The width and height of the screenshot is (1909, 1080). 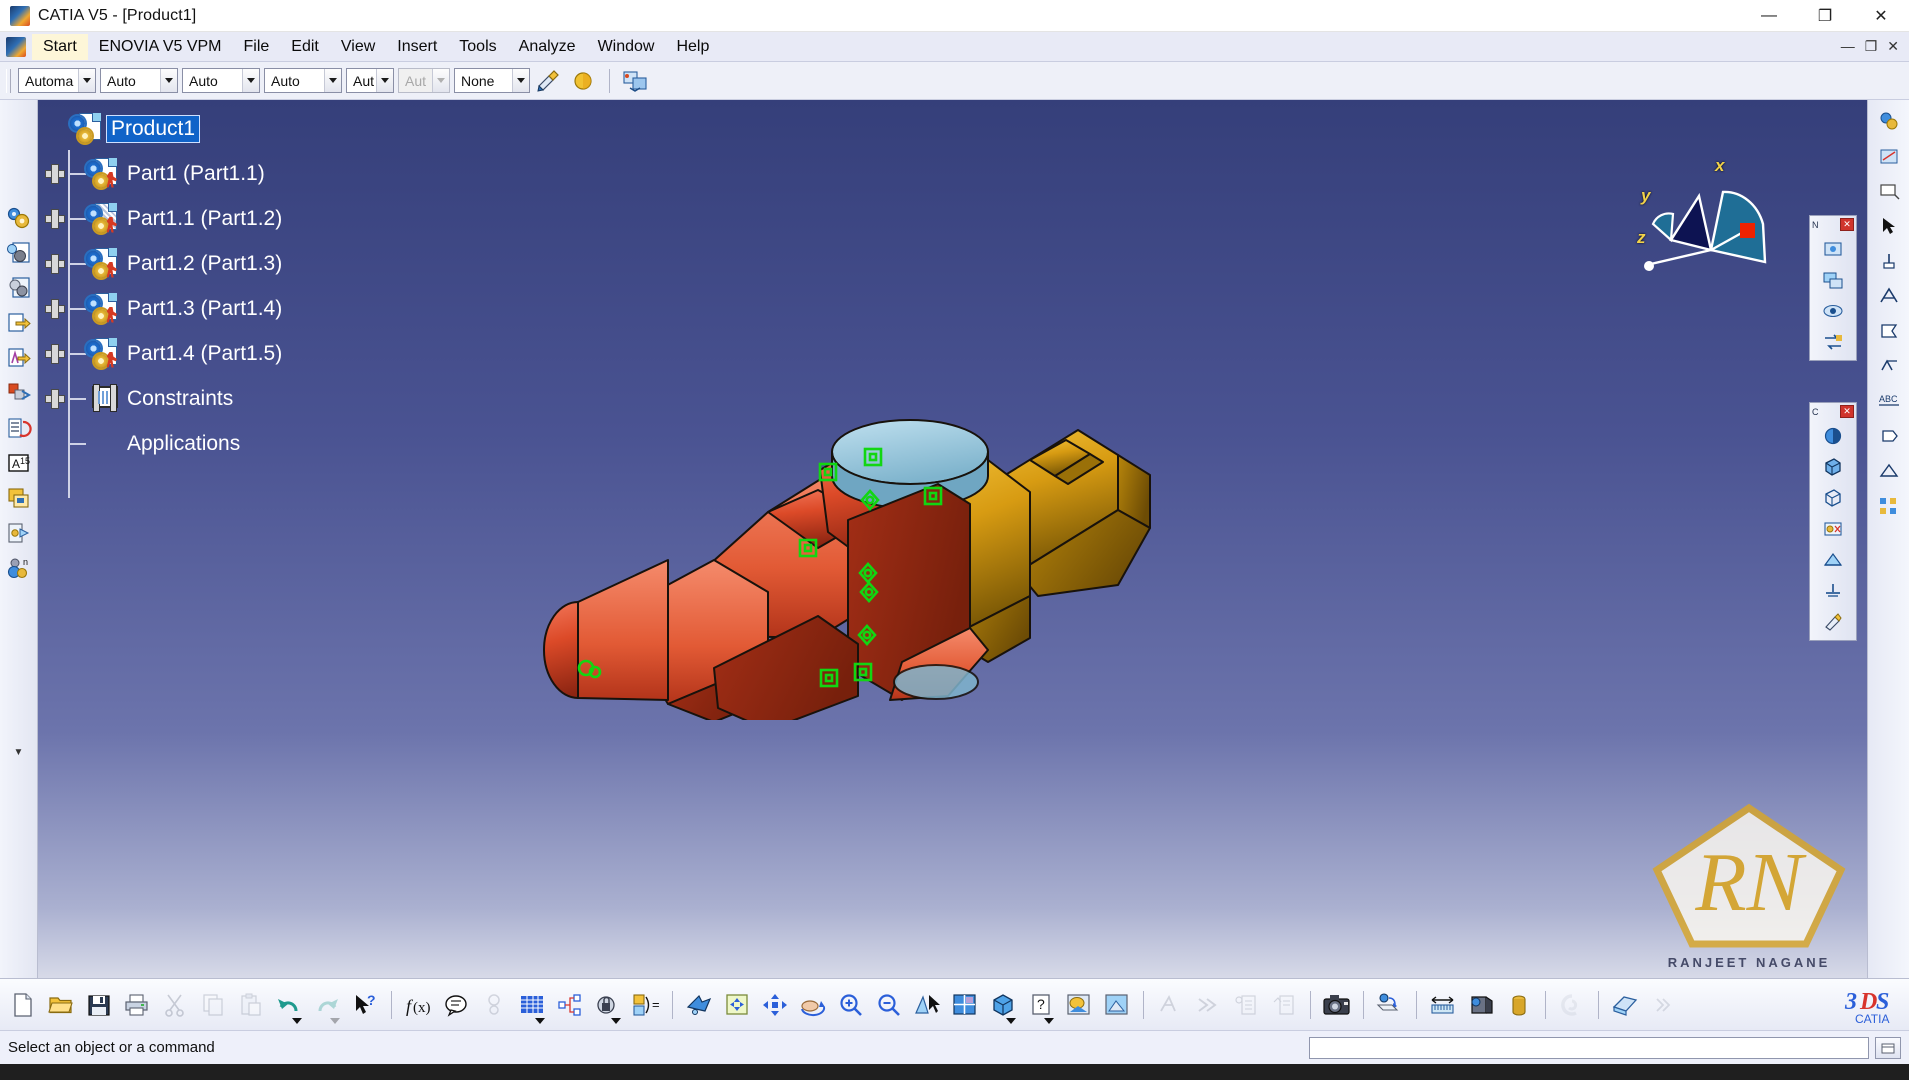 I want to click on selection-arrow-icon, so click(x=1889, y=226).